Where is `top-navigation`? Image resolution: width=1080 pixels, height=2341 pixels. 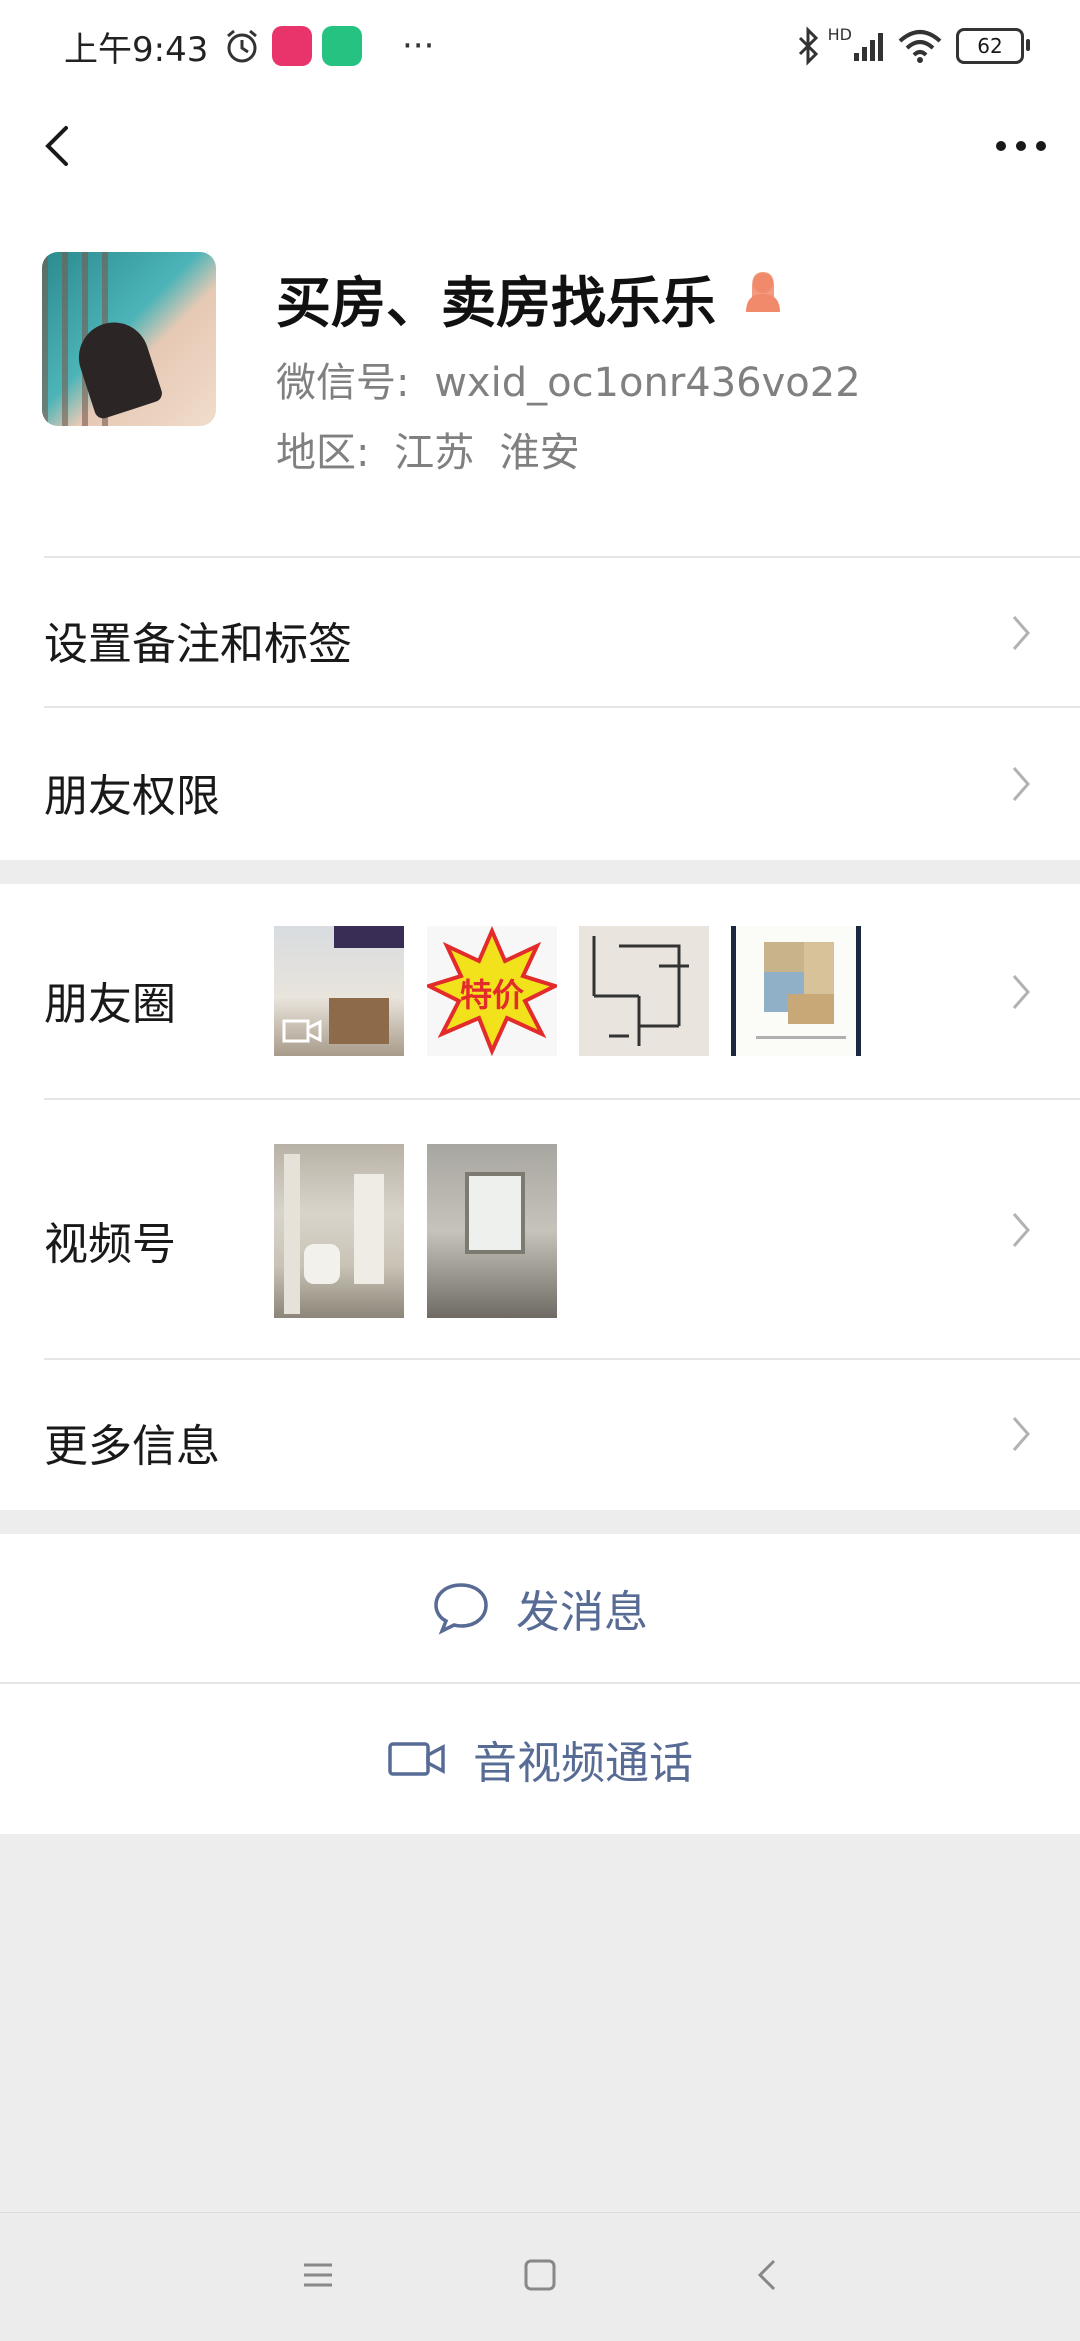 top-navigation is located at coordinates (540, 147).